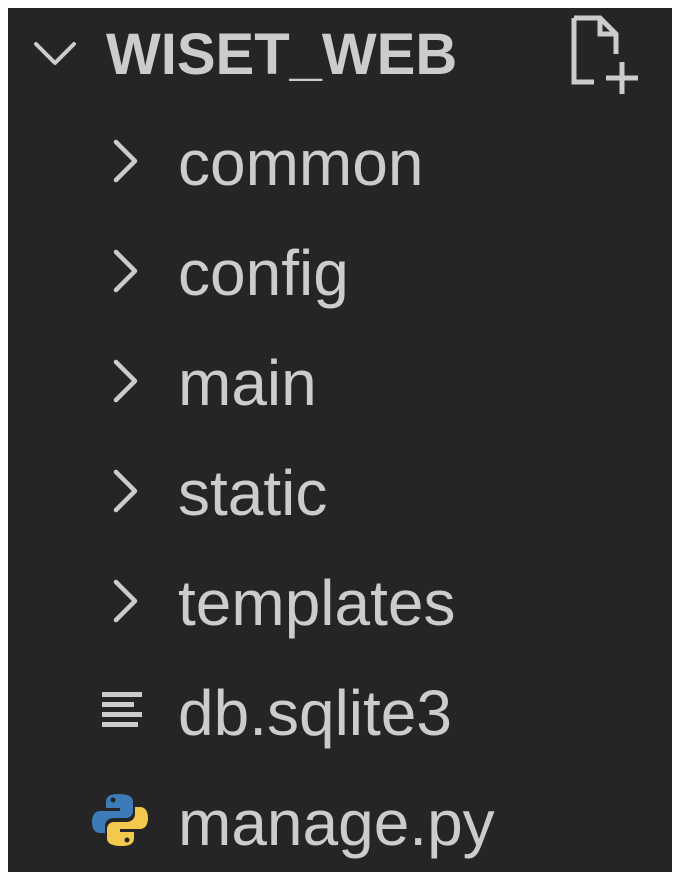 This screenshot has height=875, width=675. What do you see at coordinates (317, 603) in the screenshot?
I see `folder-label: templates` at bounding box center [317, 603].